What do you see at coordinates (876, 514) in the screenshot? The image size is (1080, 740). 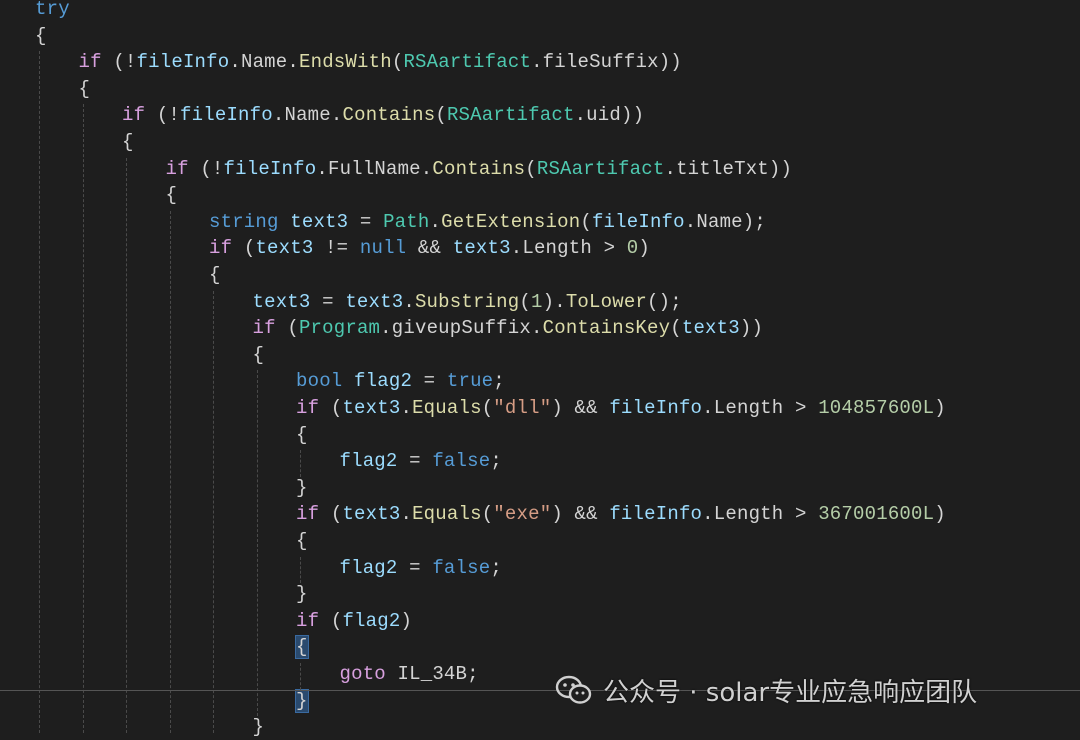 I see `code-token: 367001600L` at bounding box center [876, 514].